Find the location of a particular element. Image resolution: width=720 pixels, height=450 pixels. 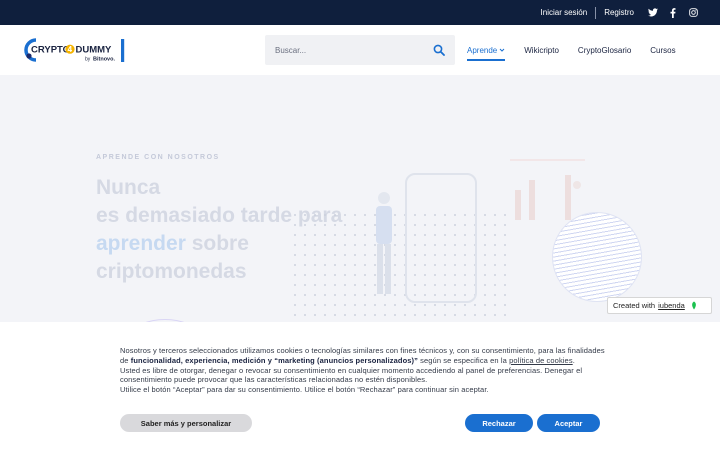

hero-title-line3: sobre is located at coordinates (217, 243).